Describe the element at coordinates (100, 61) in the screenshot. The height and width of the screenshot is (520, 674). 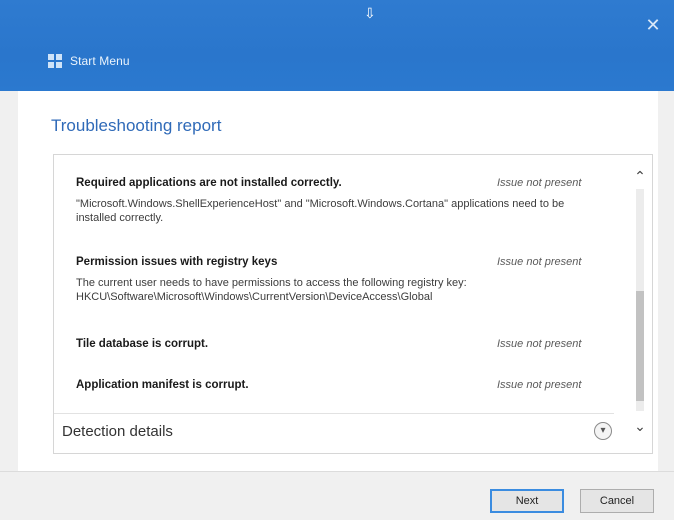
I see `app-title: Start Menu` at that location.